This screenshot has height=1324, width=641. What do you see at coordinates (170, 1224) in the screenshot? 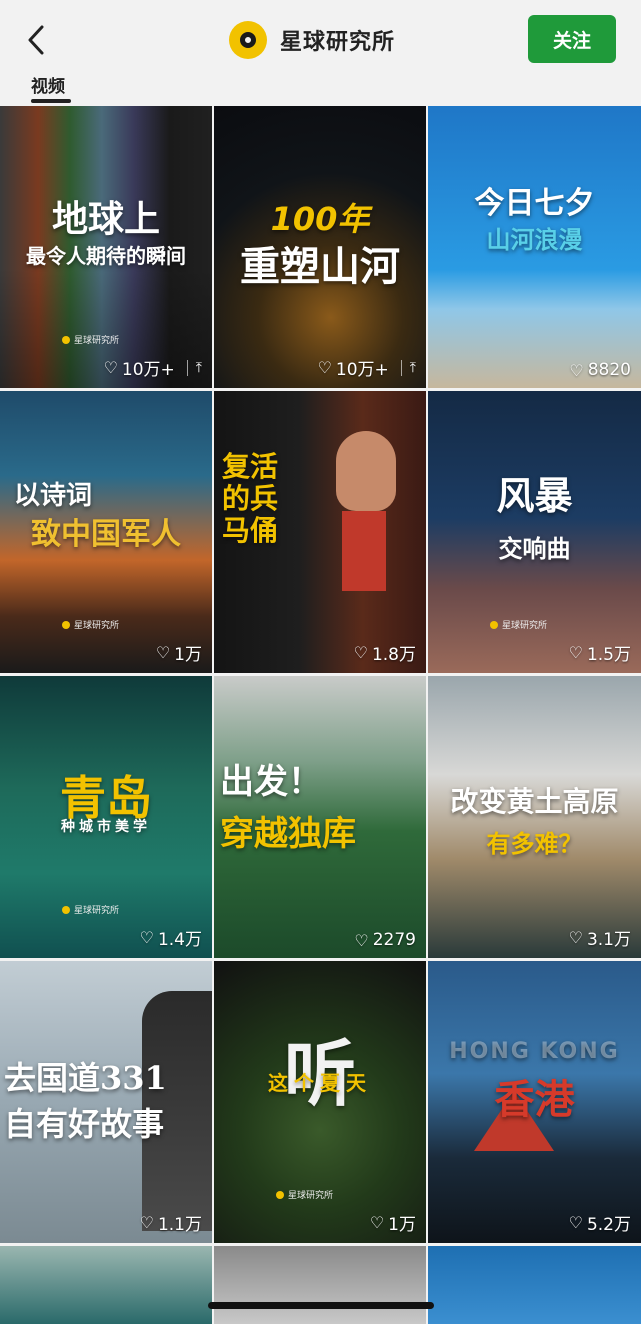
I see `like-count: ♡ 1.1万` at bounding box center [170, 1224].